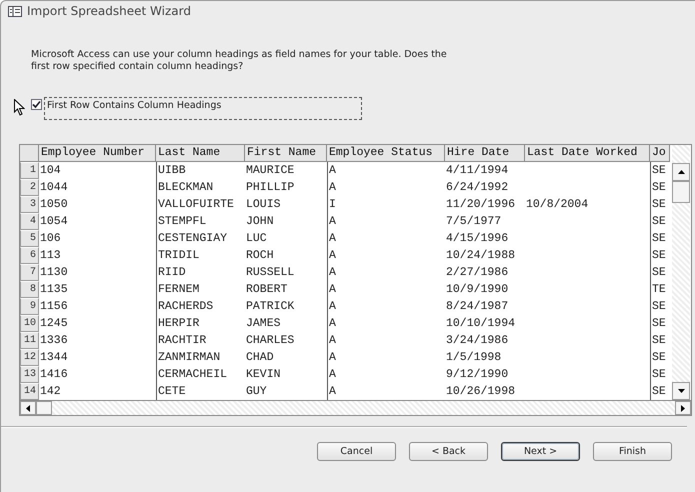 This screenshot has height=492, width=695. What do you see at coordinates (15, 11) in the screenshot?
I see `table-icon` at bounding box center [15, 11].